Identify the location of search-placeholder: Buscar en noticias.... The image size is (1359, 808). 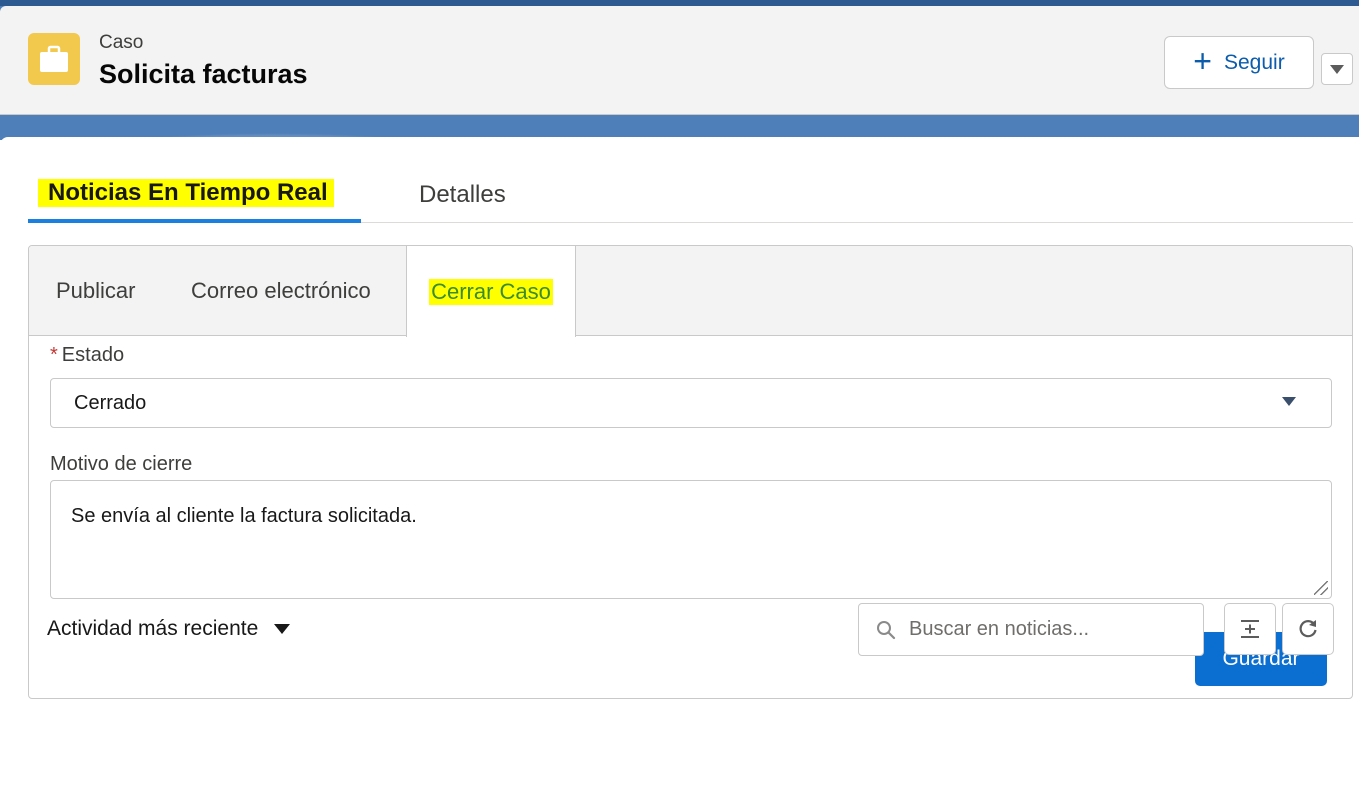
(999, 629).